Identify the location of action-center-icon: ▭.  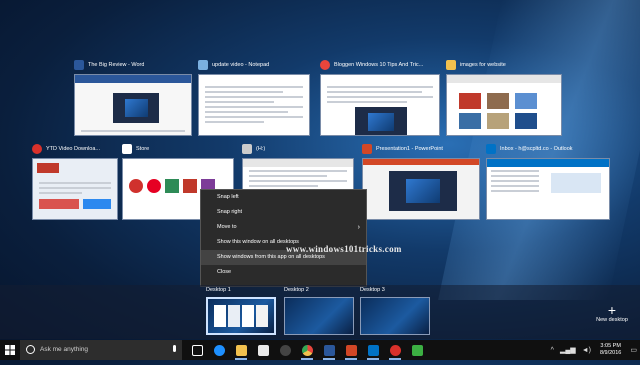
(633, 350).